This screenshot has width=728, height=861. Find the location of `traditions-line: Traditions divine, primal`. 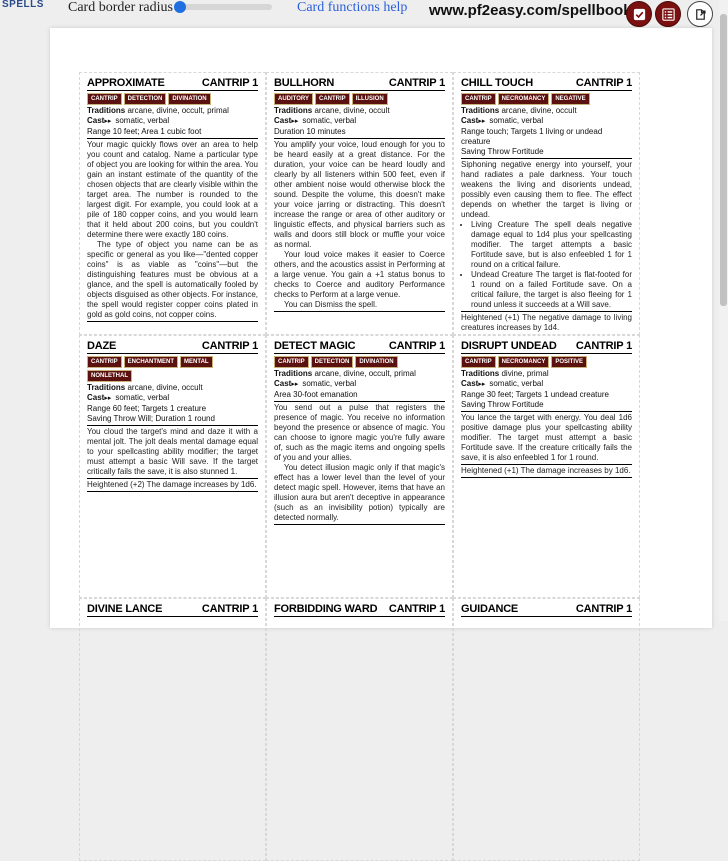

traditions-line: Traditions divine, primal is located at coordinates (546, 374).